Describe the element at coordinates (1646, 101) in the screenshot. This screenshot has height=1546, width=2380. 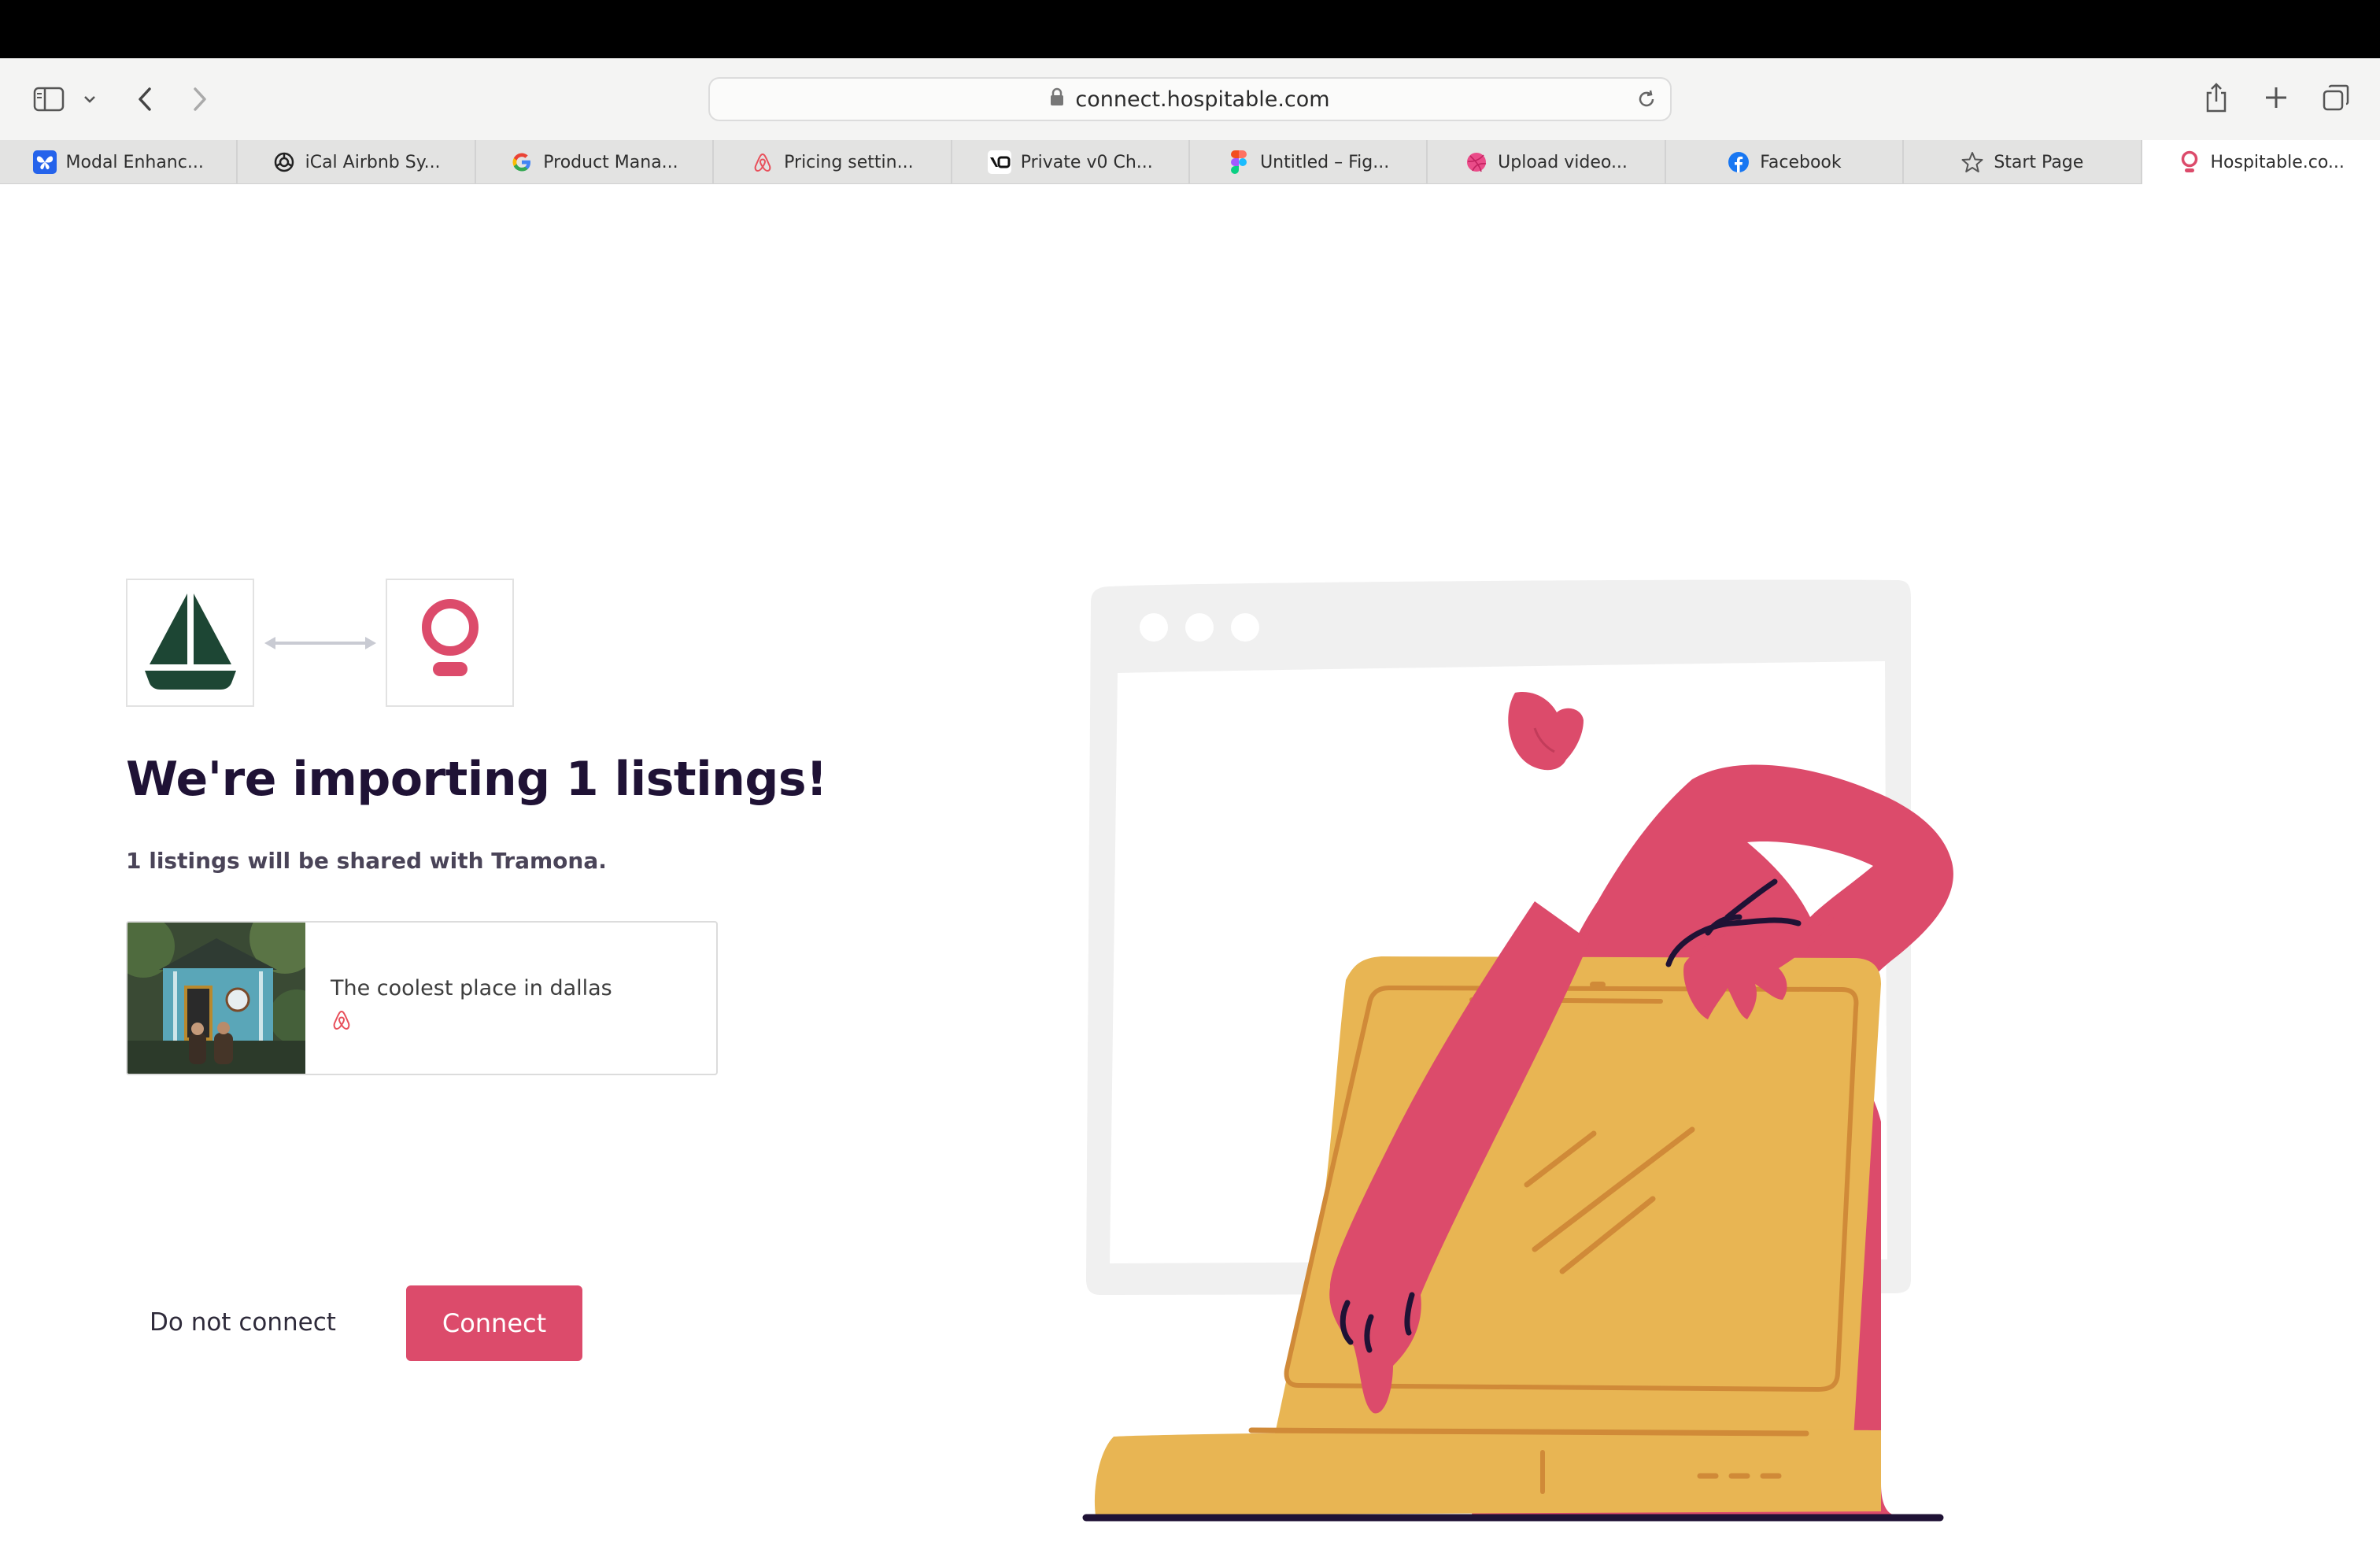
I see `reload-icon` at that location.